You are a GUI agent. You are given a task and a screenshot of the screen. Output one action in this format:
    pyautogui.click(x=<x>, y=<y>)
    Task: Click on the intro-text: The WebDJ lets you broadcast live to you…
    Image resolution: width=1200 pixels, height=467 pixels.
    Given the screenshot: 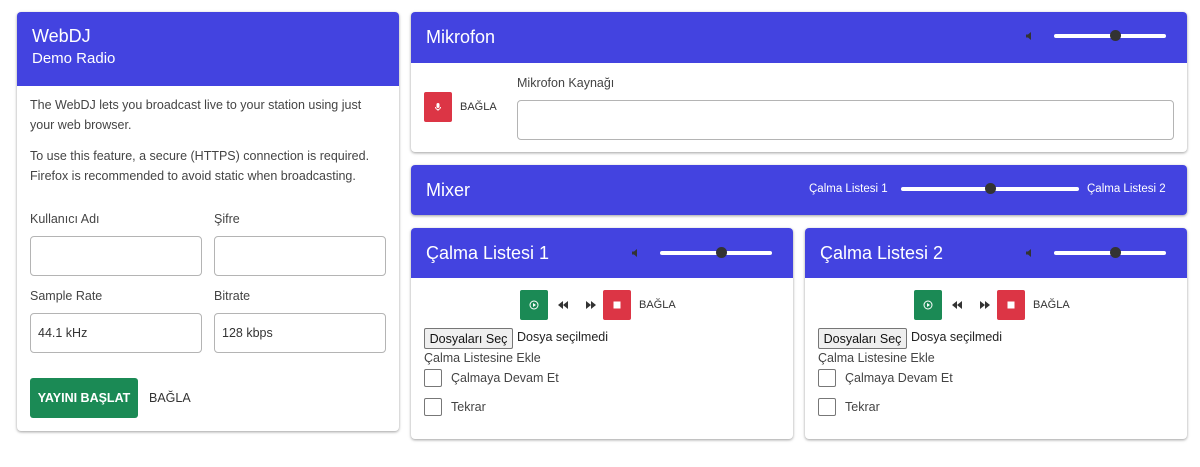 What is the action you would take?
    pyautogui.click(x=196, y=115)
    